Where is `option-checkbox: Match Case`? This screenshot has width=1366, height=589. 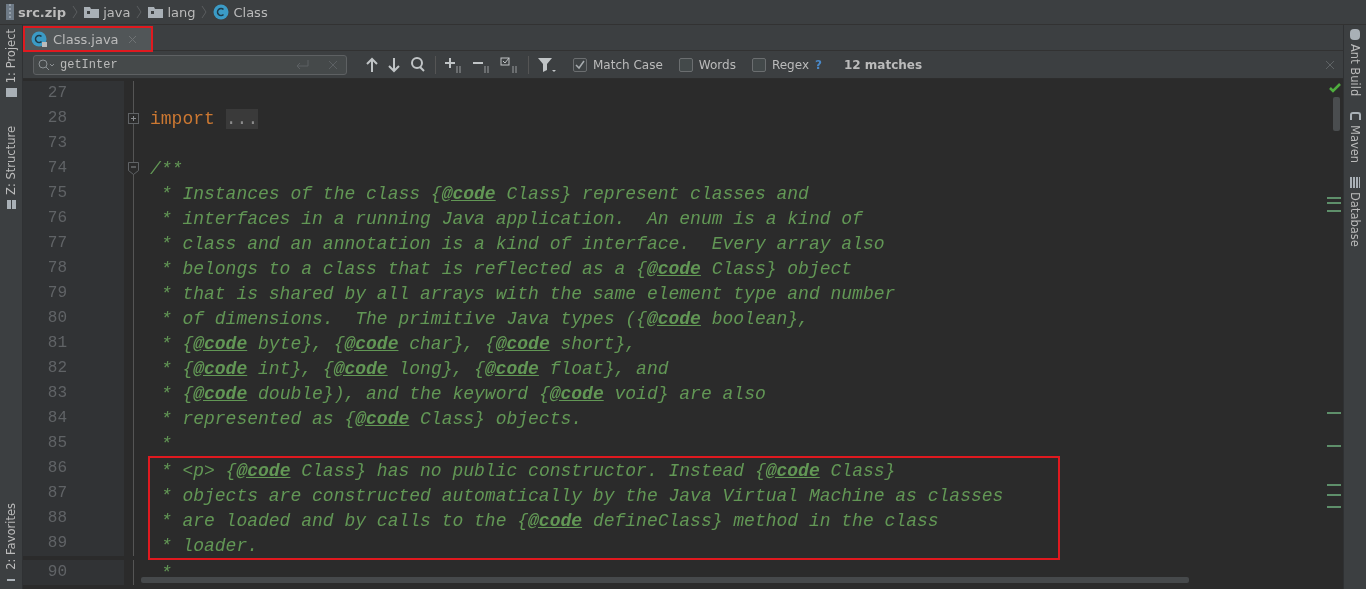
option-checkbox: Match Case is located at coordinates (618, 64).